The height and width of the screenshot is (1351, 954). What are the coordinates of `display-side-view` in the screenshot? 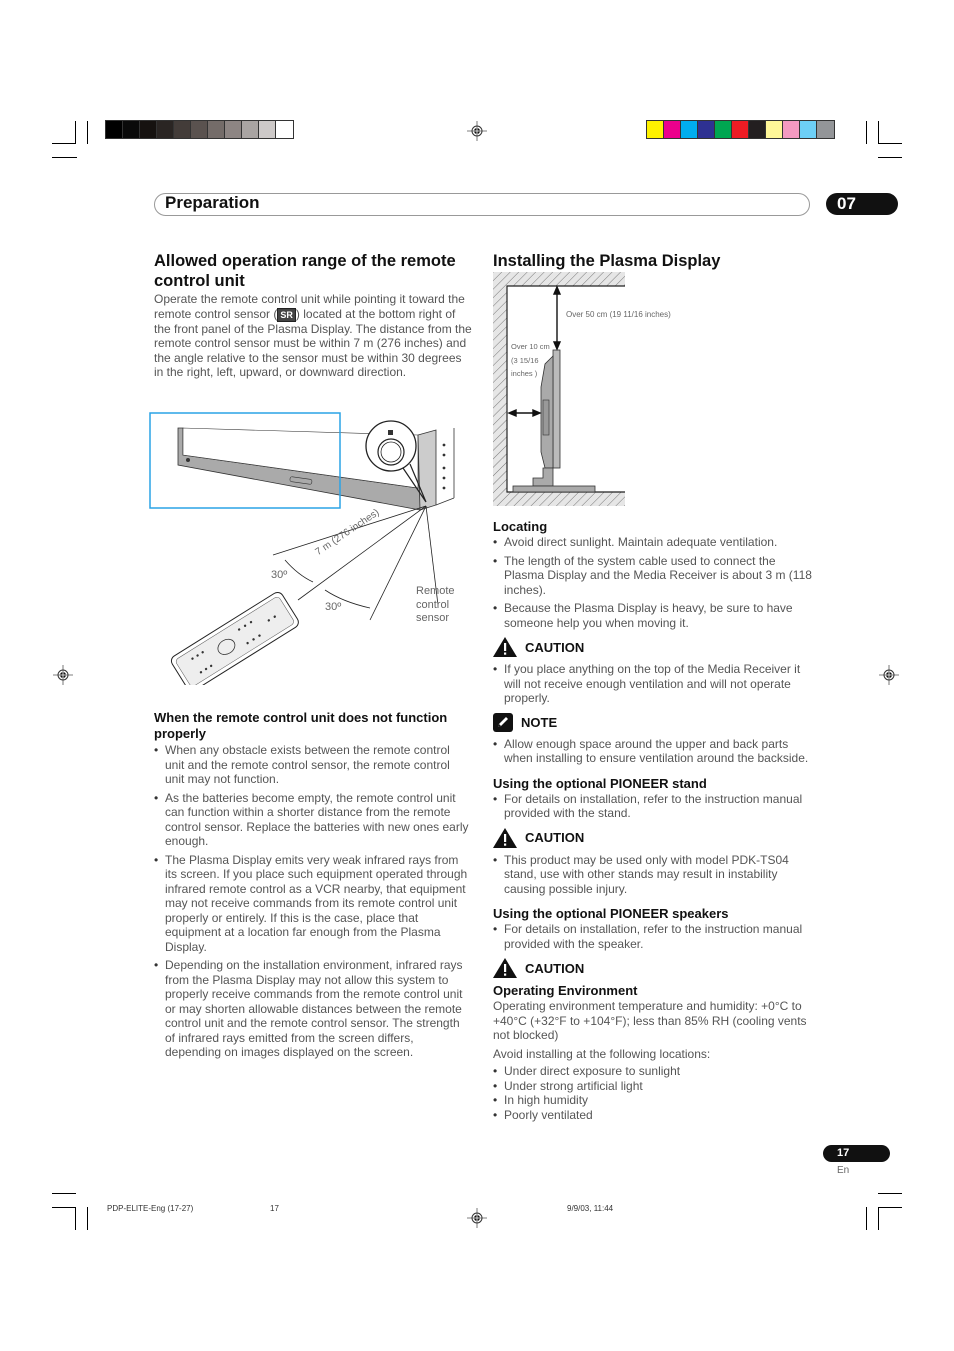 It's located at (556, 409).